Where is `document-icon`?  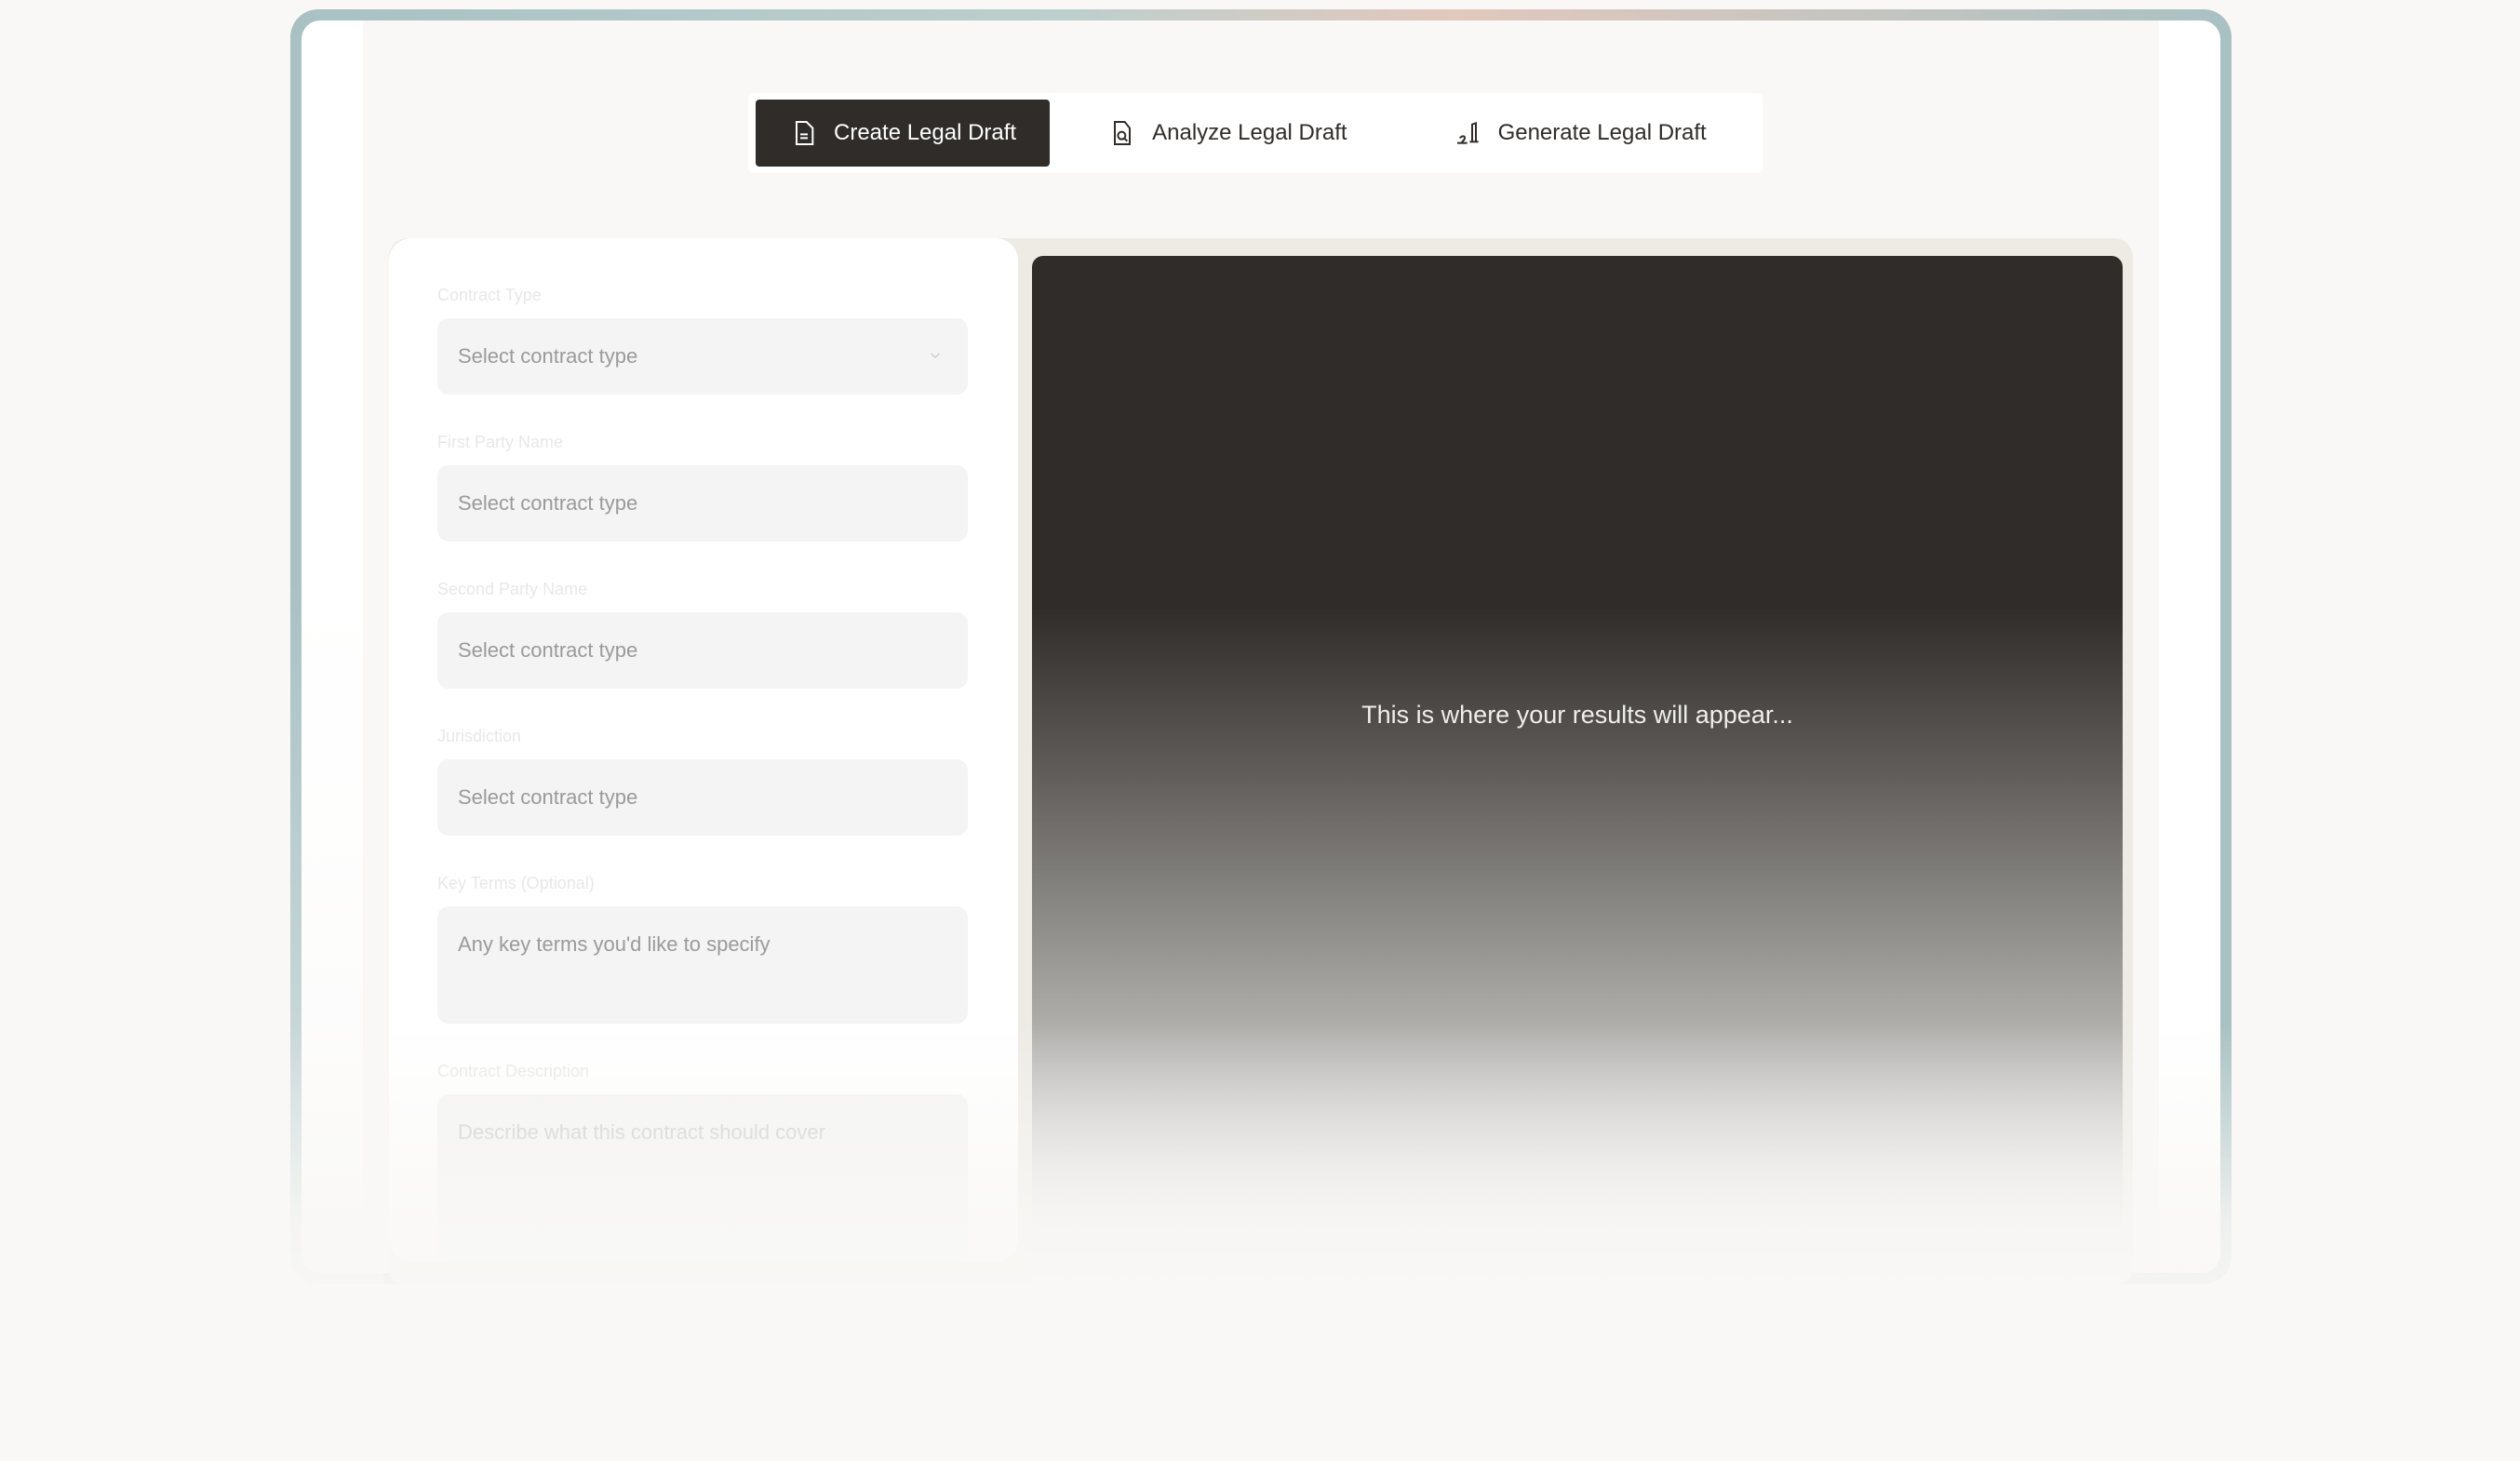
document-icon is located at coordinates (805, 133).